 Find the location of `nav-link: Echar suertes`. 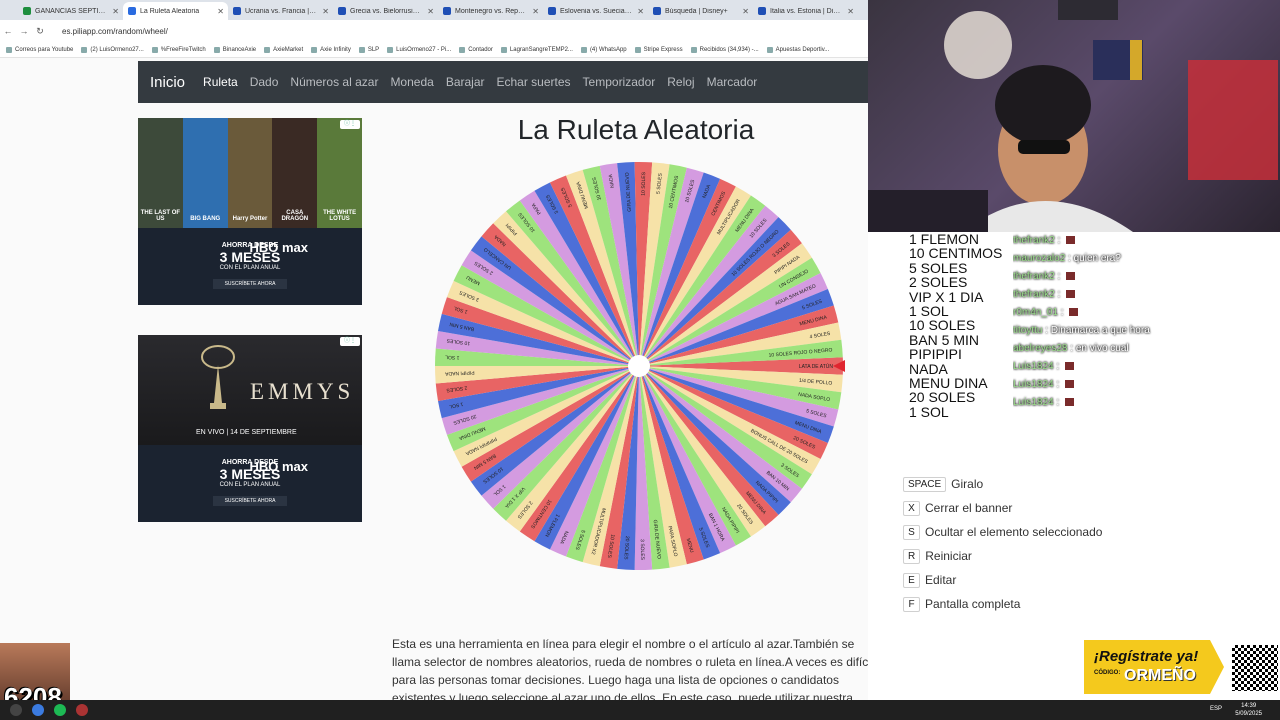

nav-link: Echar suertes is located at coordinates (534, 82).